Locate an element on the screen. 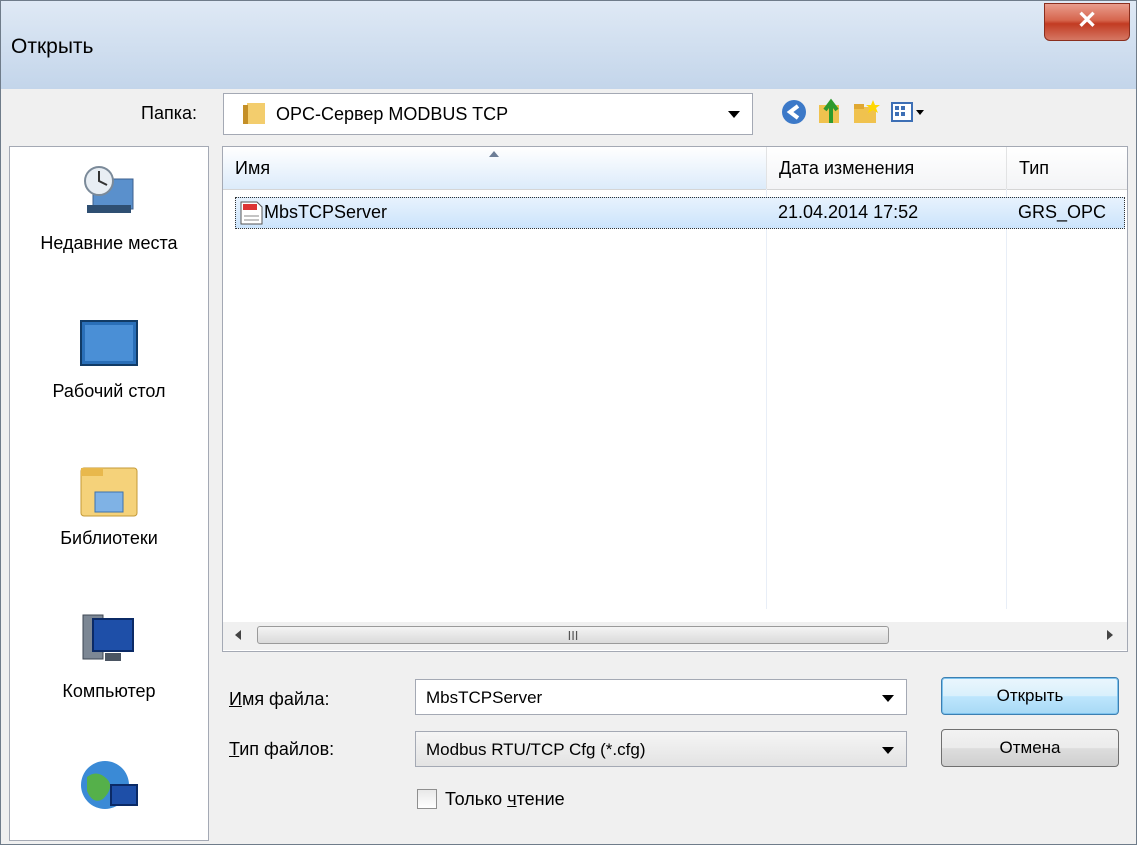 This screenshot has height=845, width=1137. column-header-type: Тип is located at coordinates (1067, 168).